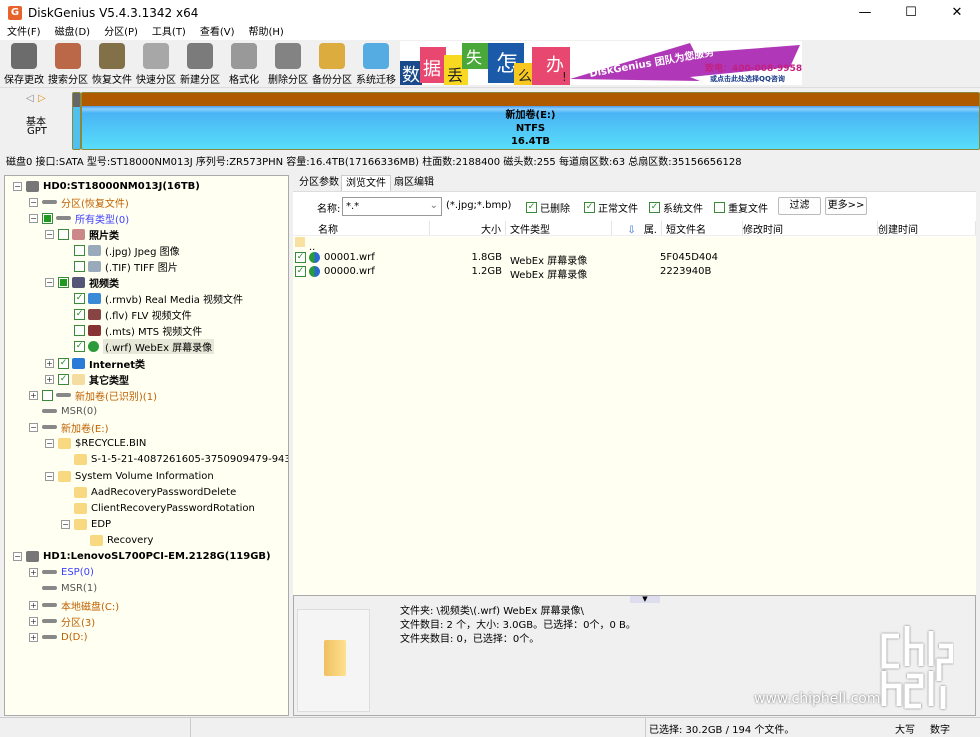  Describe the element at coordinates (810, 228) in the screenshot. I see `col-modified: 修改时间` at that location.